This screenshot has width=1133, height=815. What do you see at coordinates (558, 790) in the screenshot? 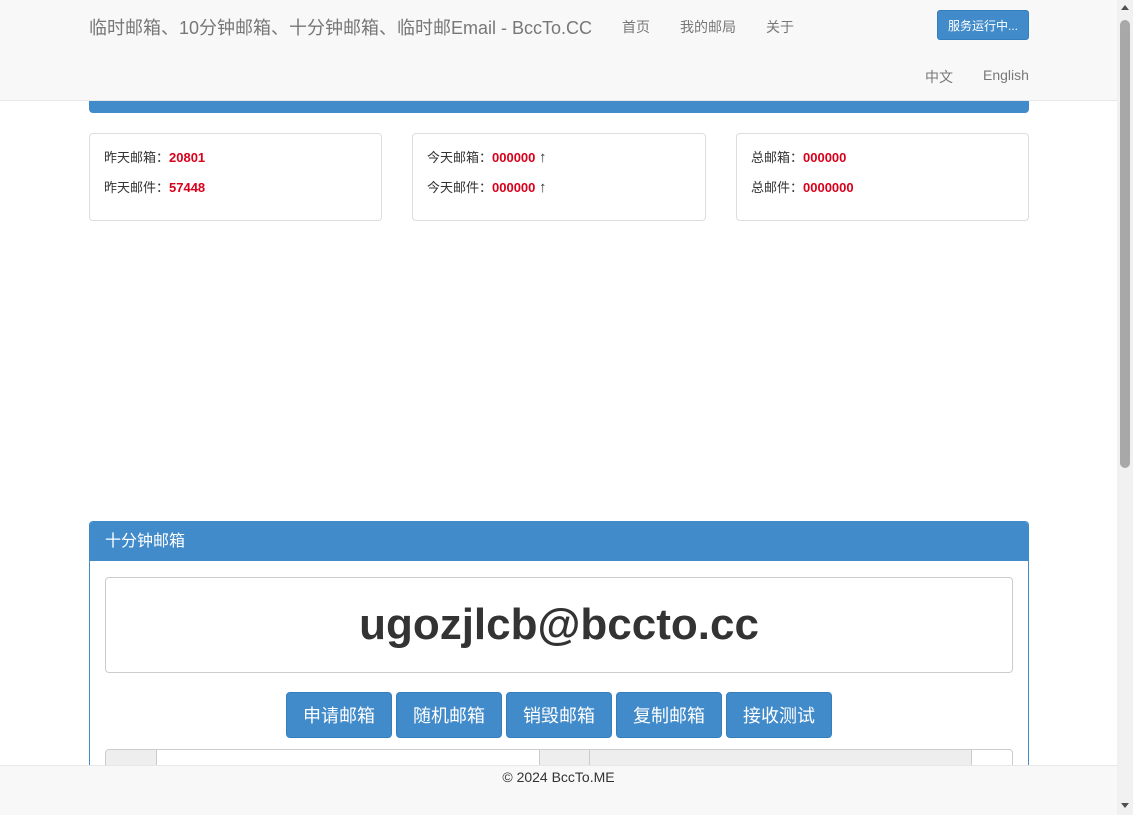
I see `footer: © 2024 BccTo.ME` at bounding box center [558, 790].